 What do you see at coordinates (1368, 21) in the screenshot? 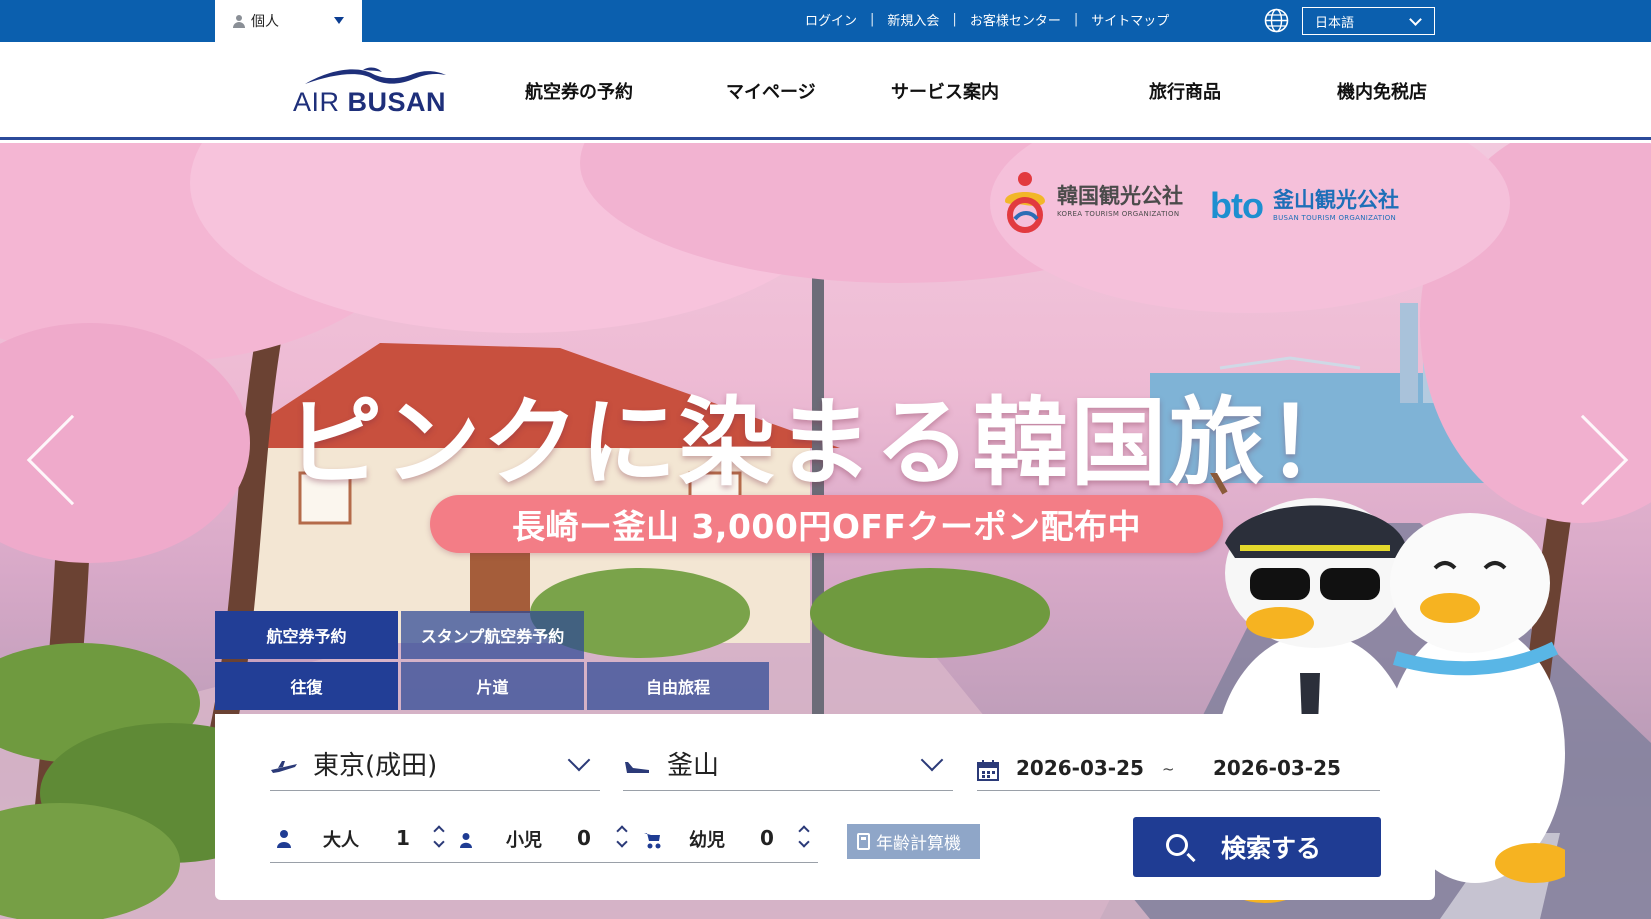
I see `language-select: 日本語` at bounding box center [1368, 21].